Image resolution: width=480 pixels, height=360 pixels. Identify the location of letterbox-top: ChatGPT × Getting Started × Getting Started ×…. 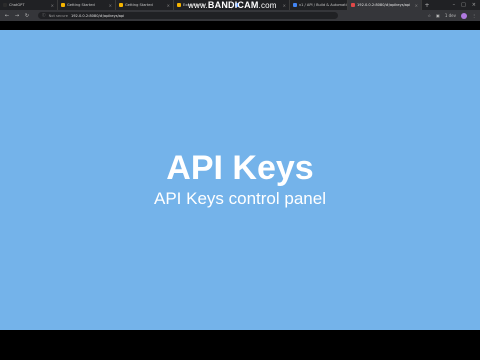
(240, 15).